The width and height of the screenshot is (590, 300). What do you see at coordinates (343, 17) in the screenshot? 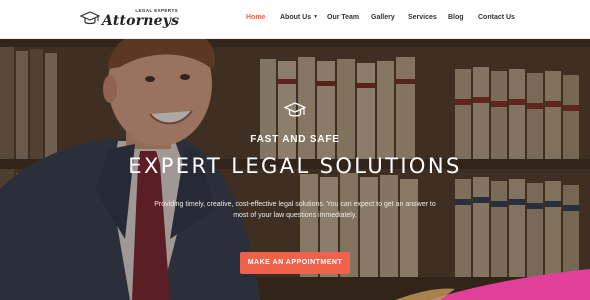
I see `nav-item-our-team: Our Team` at bounding box center [343, 17].